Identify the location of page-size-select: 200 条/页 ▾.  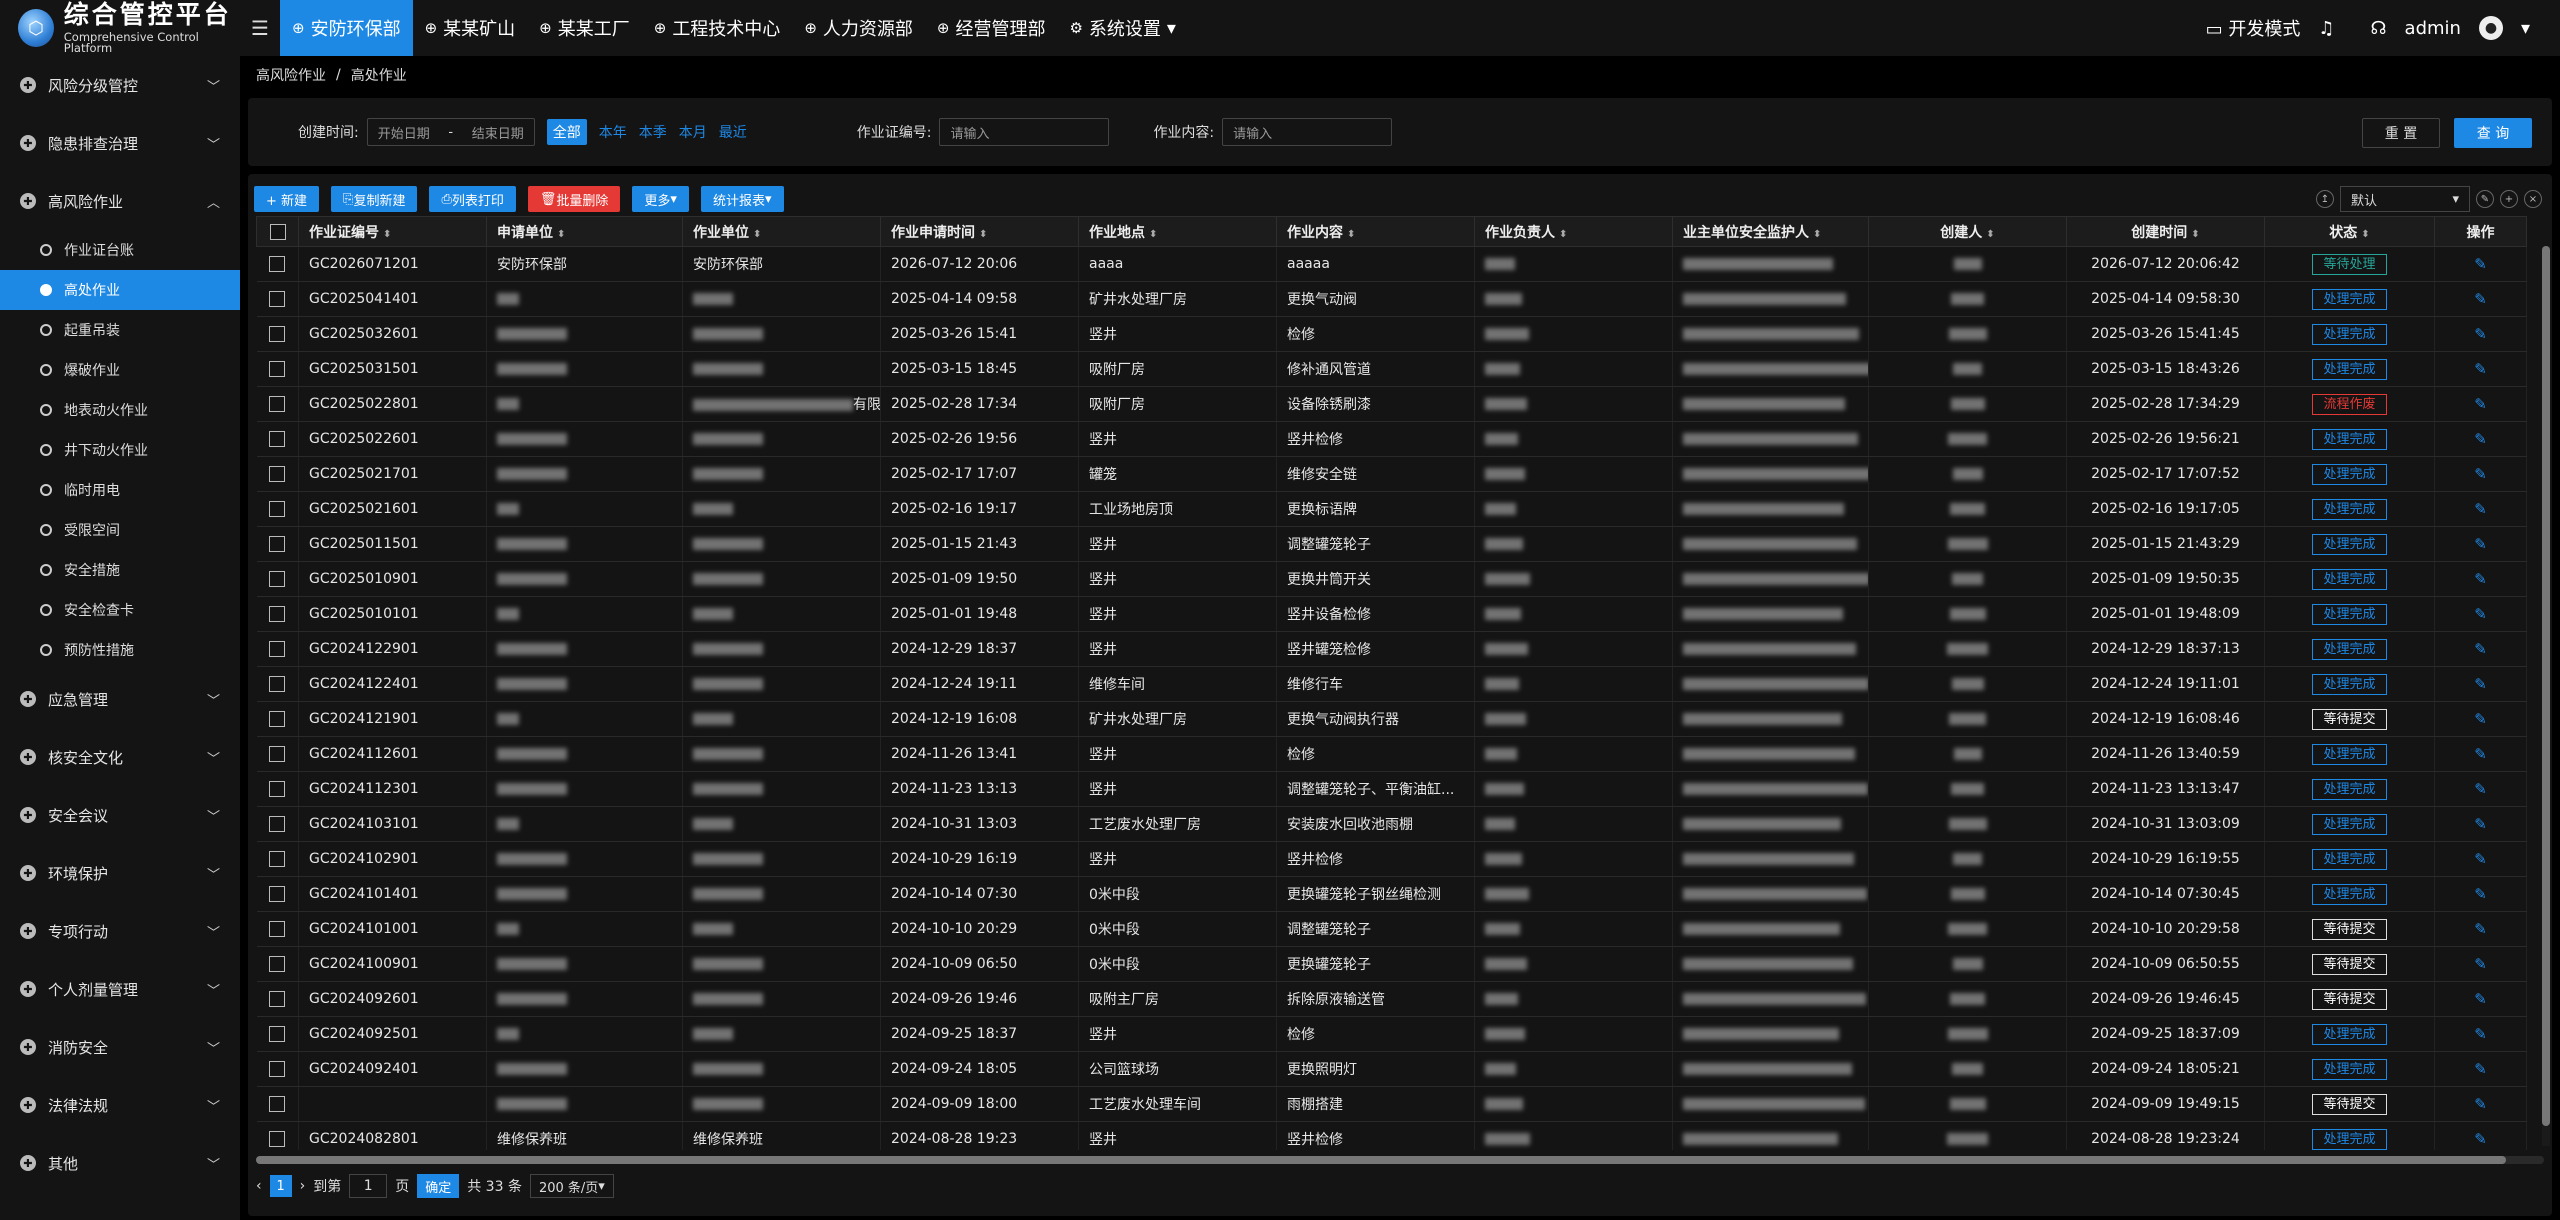
(571, 1186).